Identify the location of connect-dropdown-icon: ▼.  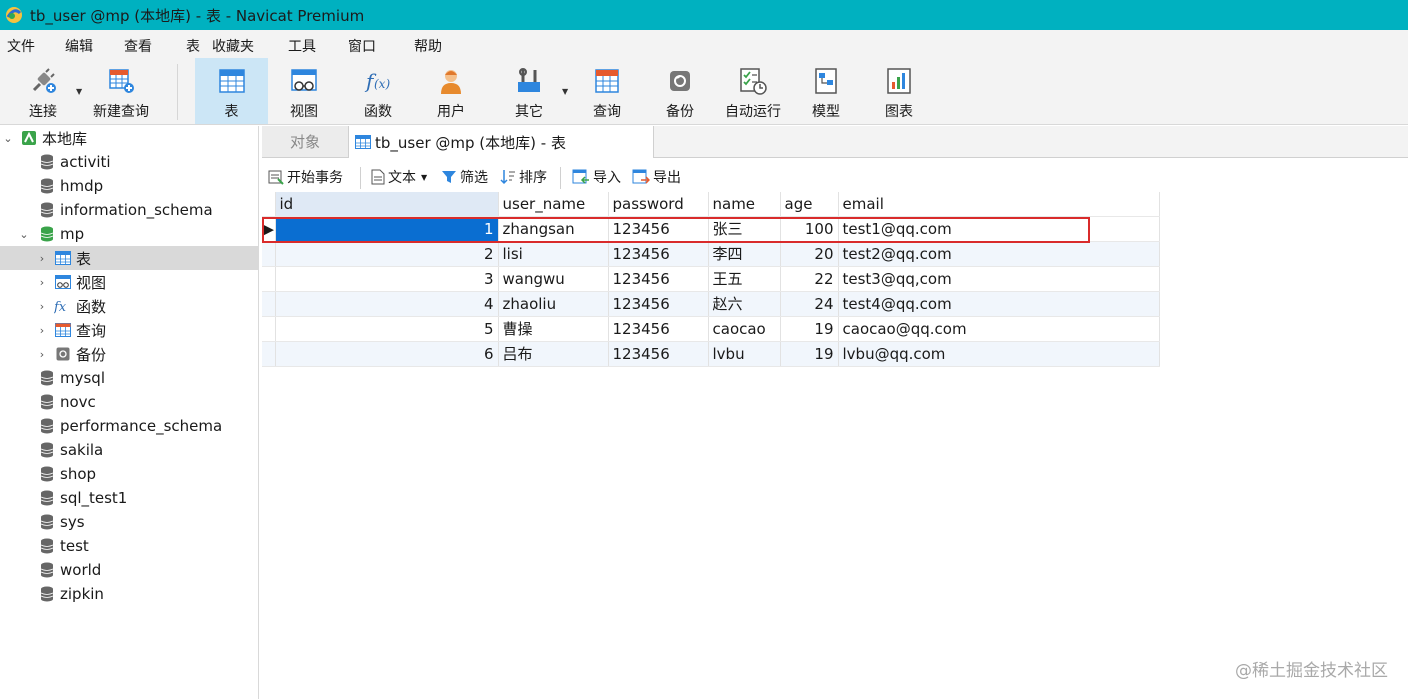
(79, 91).